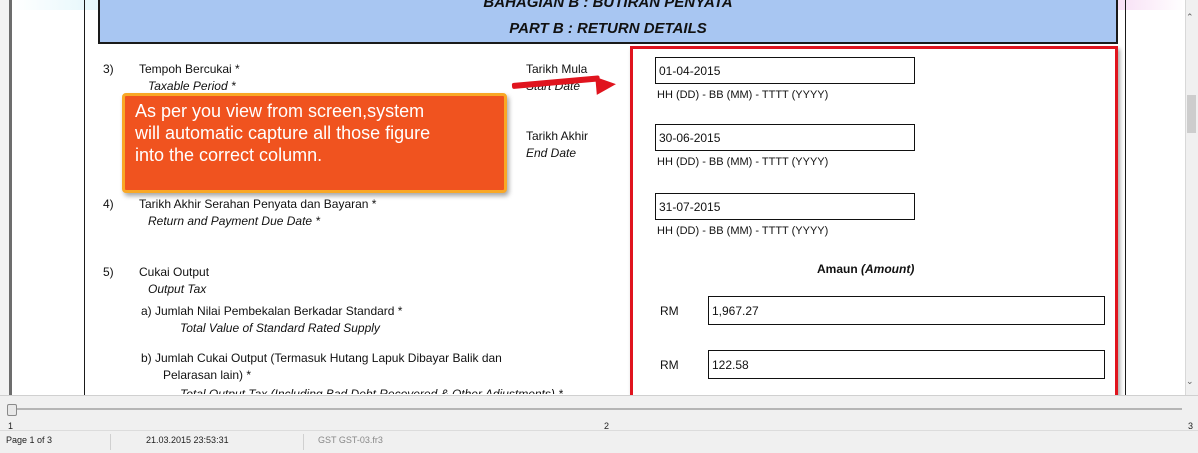 The width and height of the screenshot is (1198, 453). Describe the element at coordinates (29, 440) in the screenshot. I see `page-indicator: Page 1 of 3` at that location.